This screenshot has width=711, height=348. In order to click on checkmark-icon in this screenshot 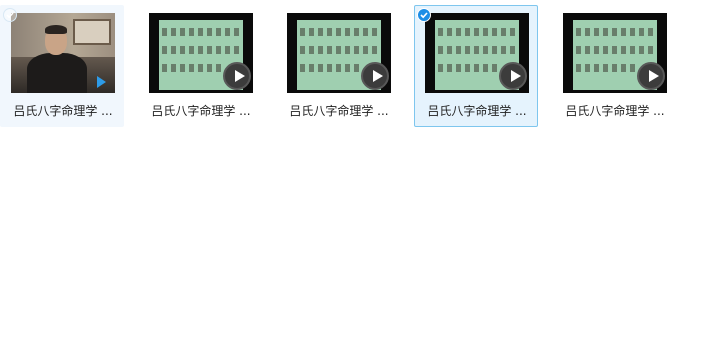, I will do `click(424, 15)`.